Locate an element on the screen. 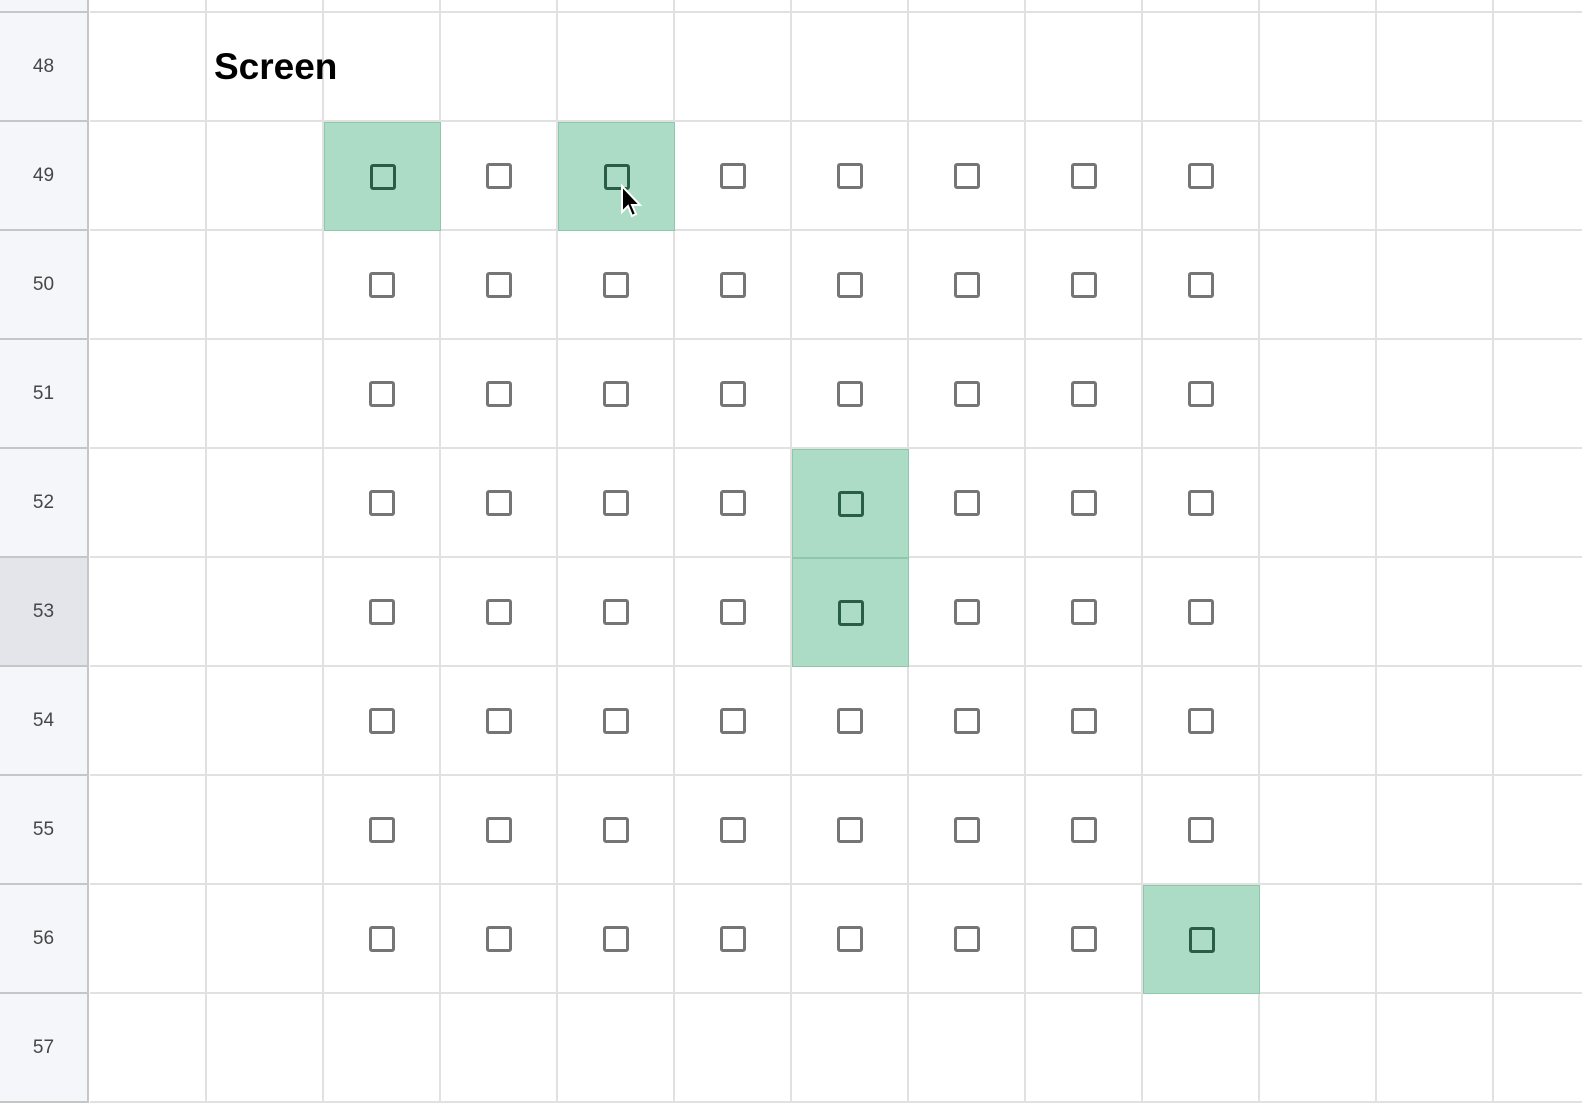  row-header-53: 53 is located at coordinates (44, 612).